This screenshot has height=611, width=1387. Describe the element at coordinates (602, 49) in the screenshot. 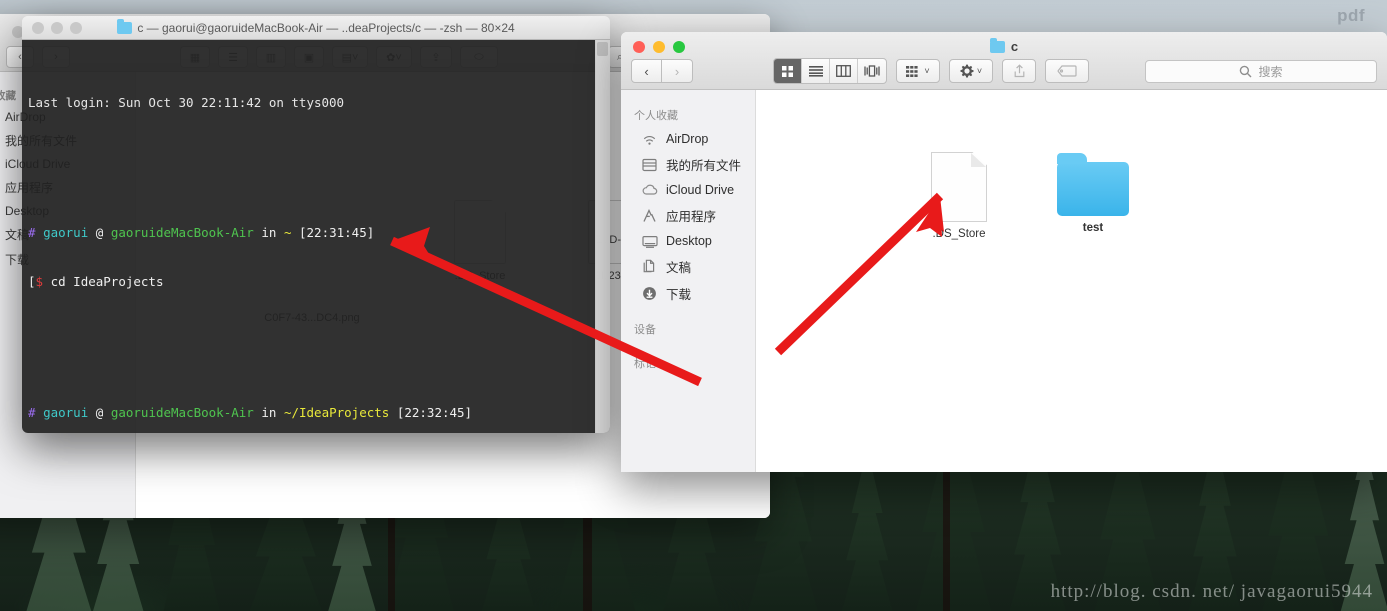

I see `terminal-scrollbar-thumb` at that location.